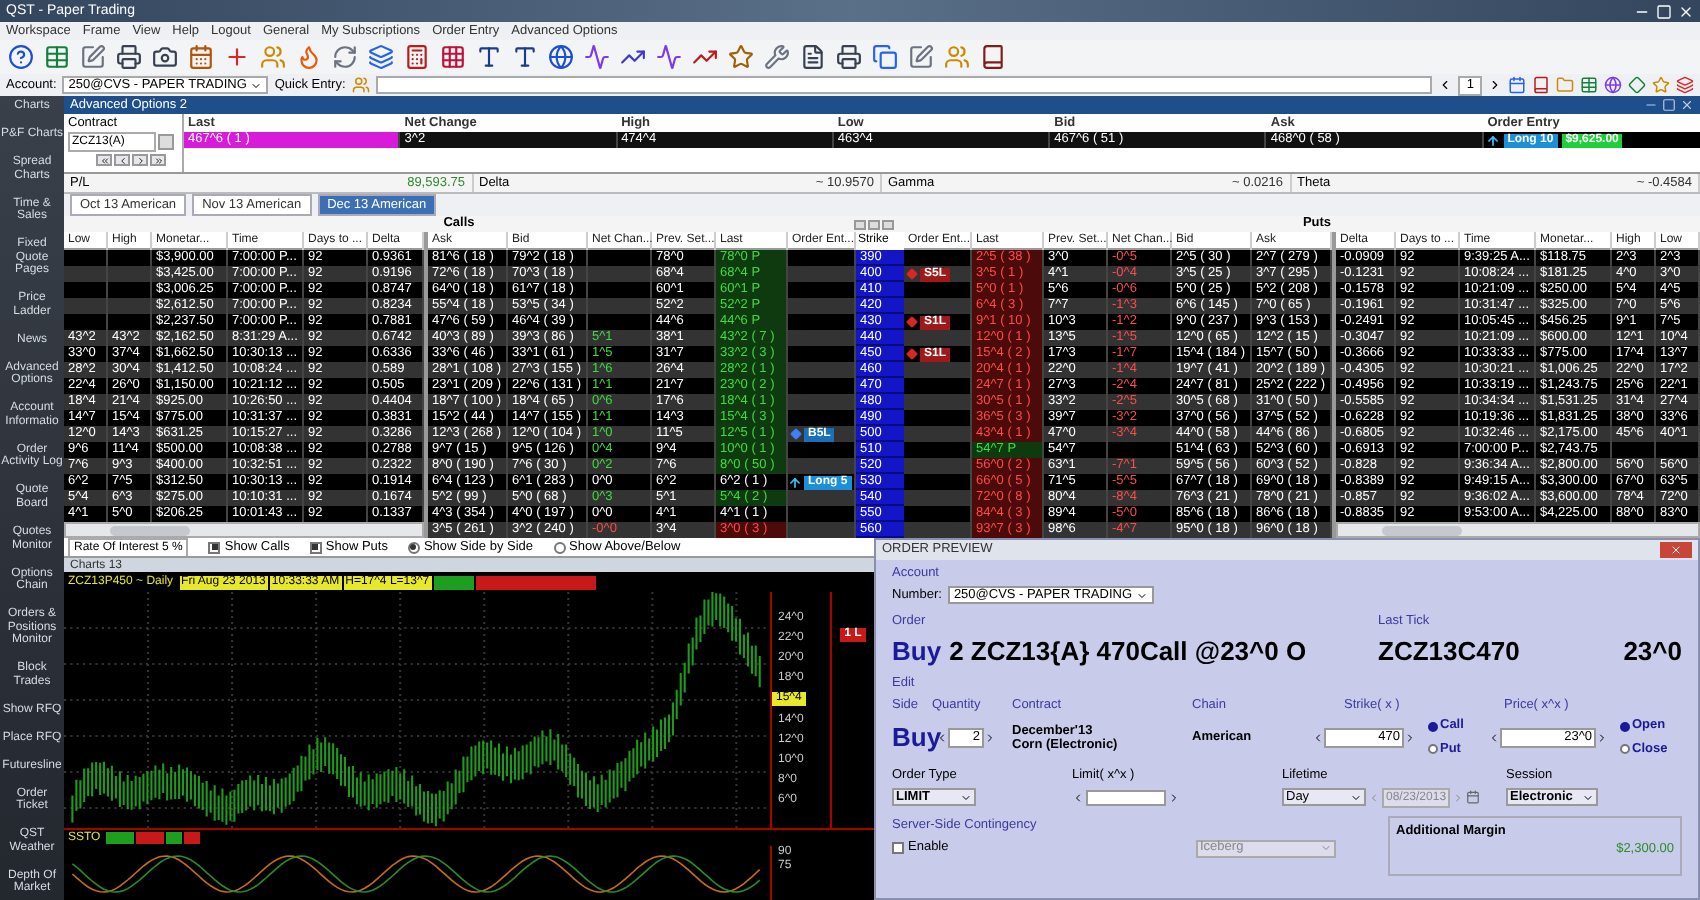  Describe the element at coordinates (1128, 652) in the screenshot. I see `order-summary: 2 ZCZ13{A} 470Call @23^0 O` at that location.